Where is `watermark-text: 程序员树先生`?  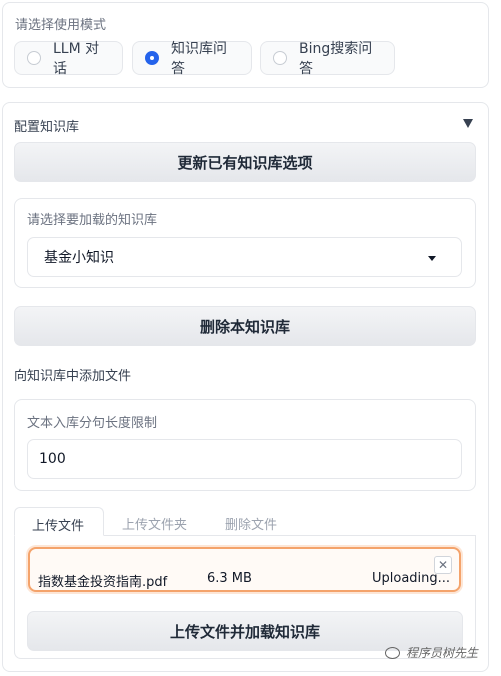 watermark-text: 程序员树先生 is located at coordinates (442, 653).